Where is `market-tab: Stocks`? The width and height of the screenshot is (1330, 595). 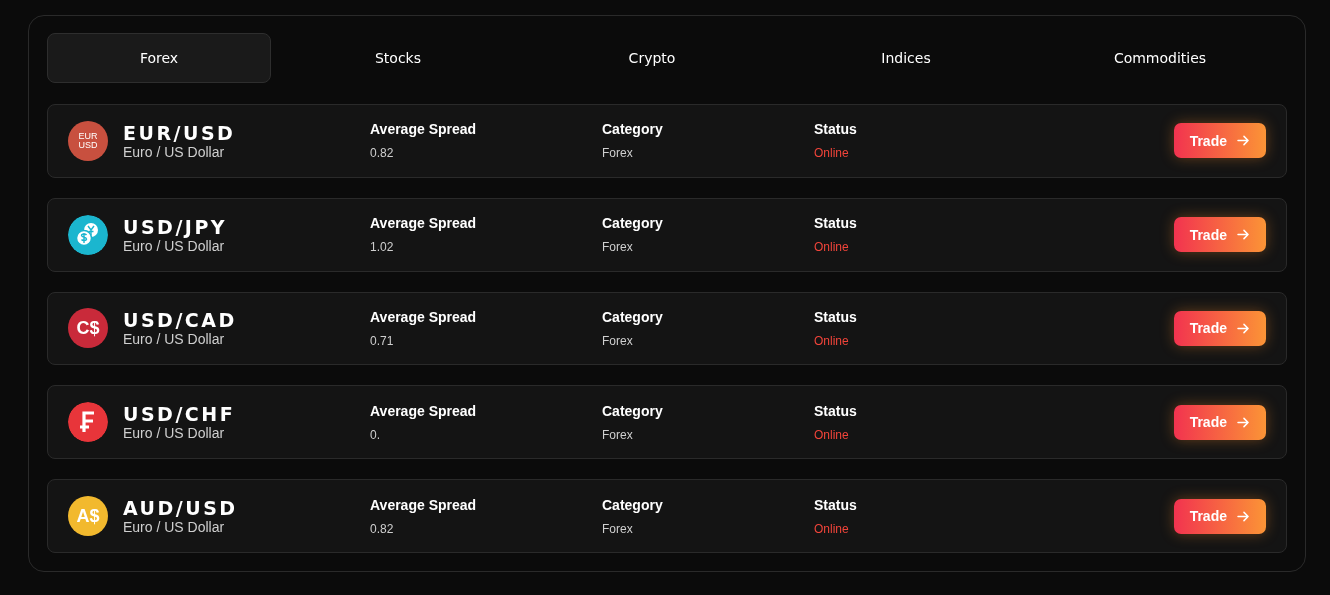
market-tab: Stocks is located at coordinates (398, 58).